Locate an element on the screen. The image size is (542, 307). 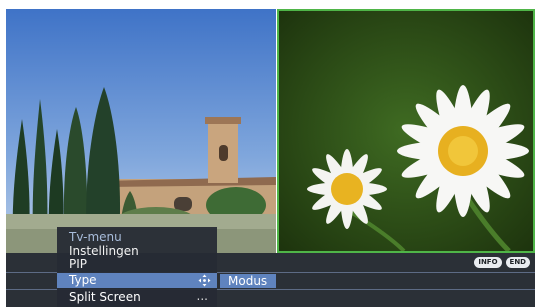
submenu-modus: Modus is located at coordinates (248, 281).